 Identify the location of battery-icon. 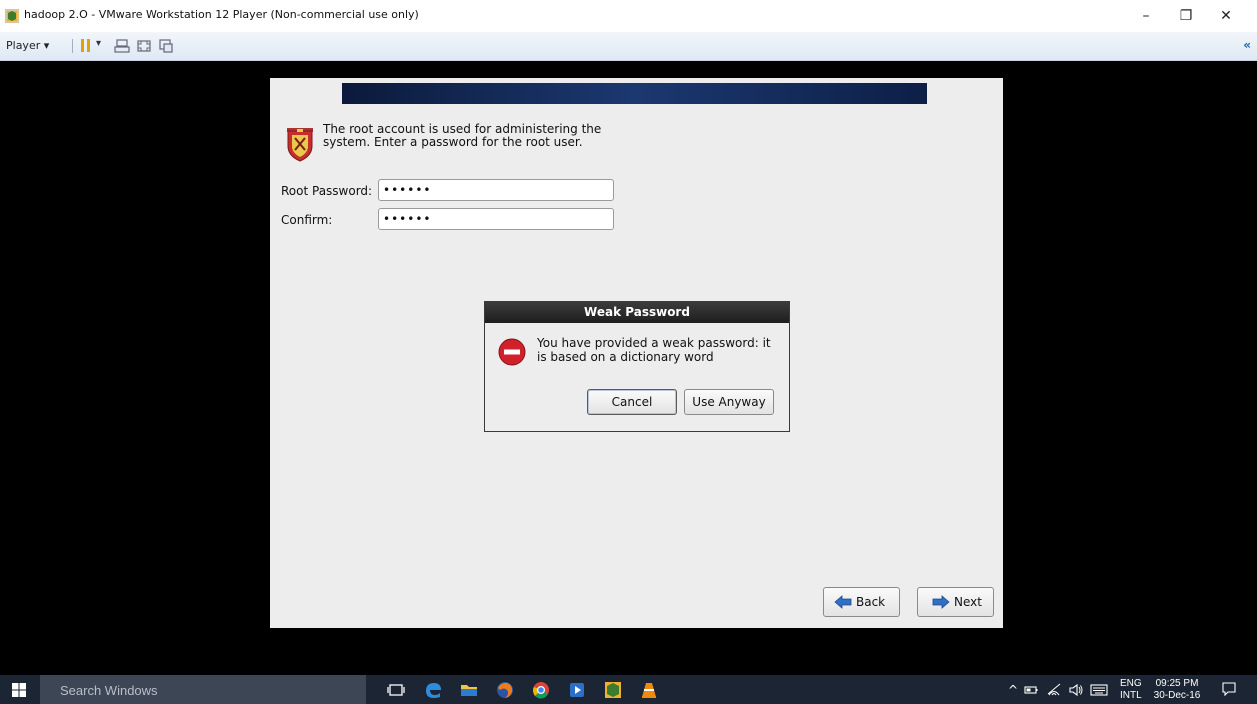
(1031, 690).